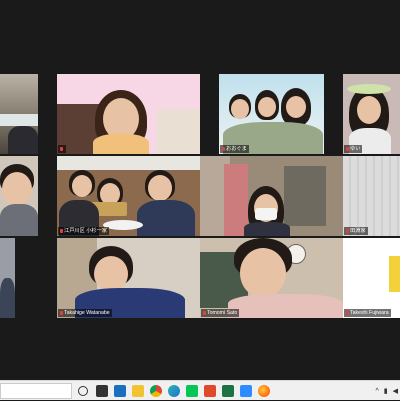 The width and height of the screenshot is (400, 401). Describe the element at coordinates (120, 391) in the screenshot. I see `store-icon` at that location.